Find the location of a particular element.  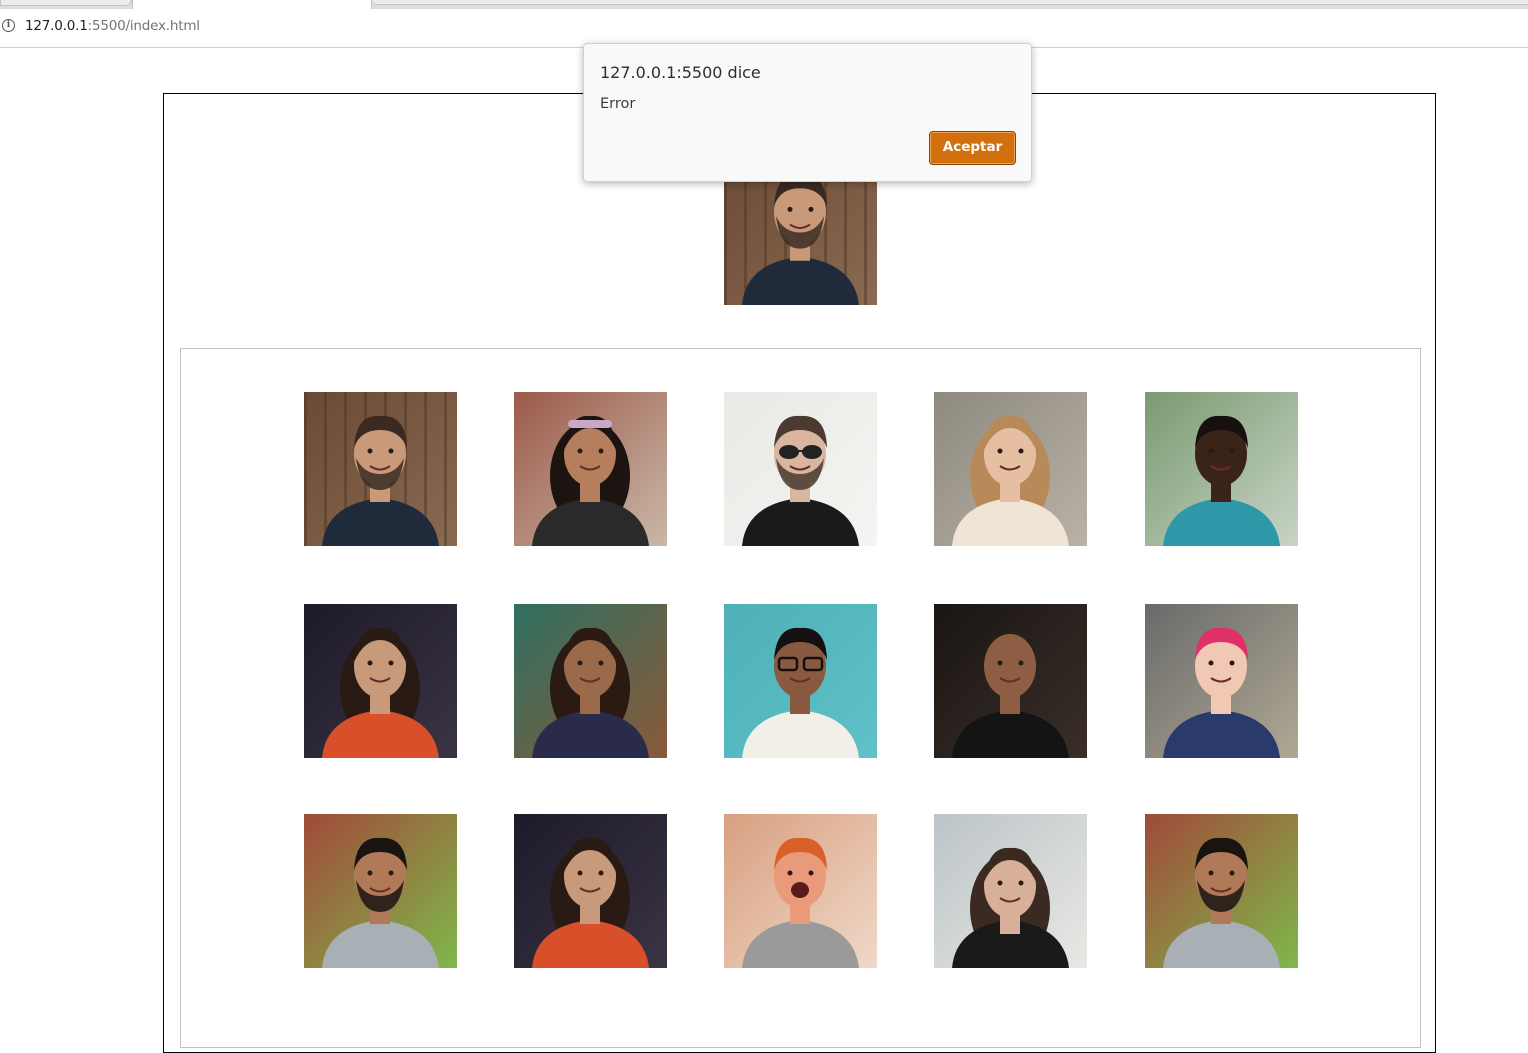

accept-button: Aceptar is located at coordinates (972, 148).